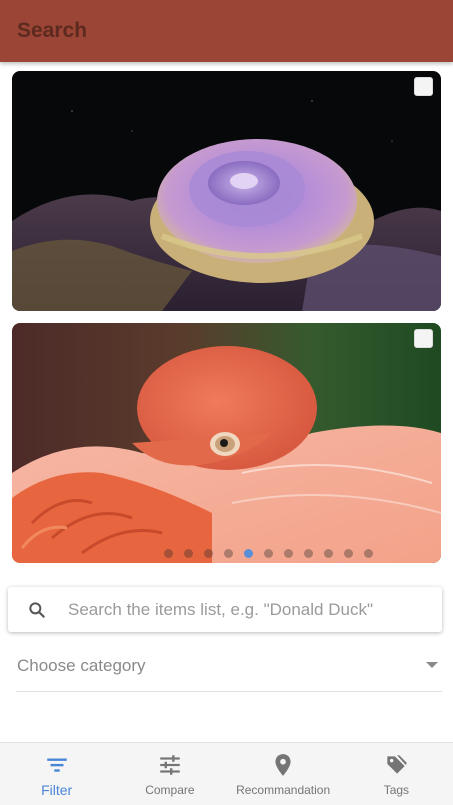 The image size is (453, 805). What do you see at coordinates (37, 610) in the screenshot?
I see `search-icon` at bounding box center [37, 610].